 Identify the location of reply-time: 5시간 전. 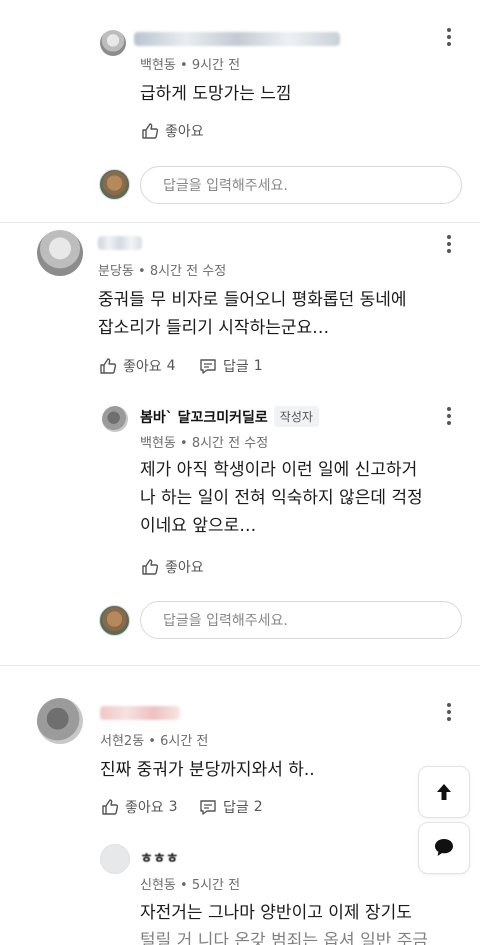
(216, 885).